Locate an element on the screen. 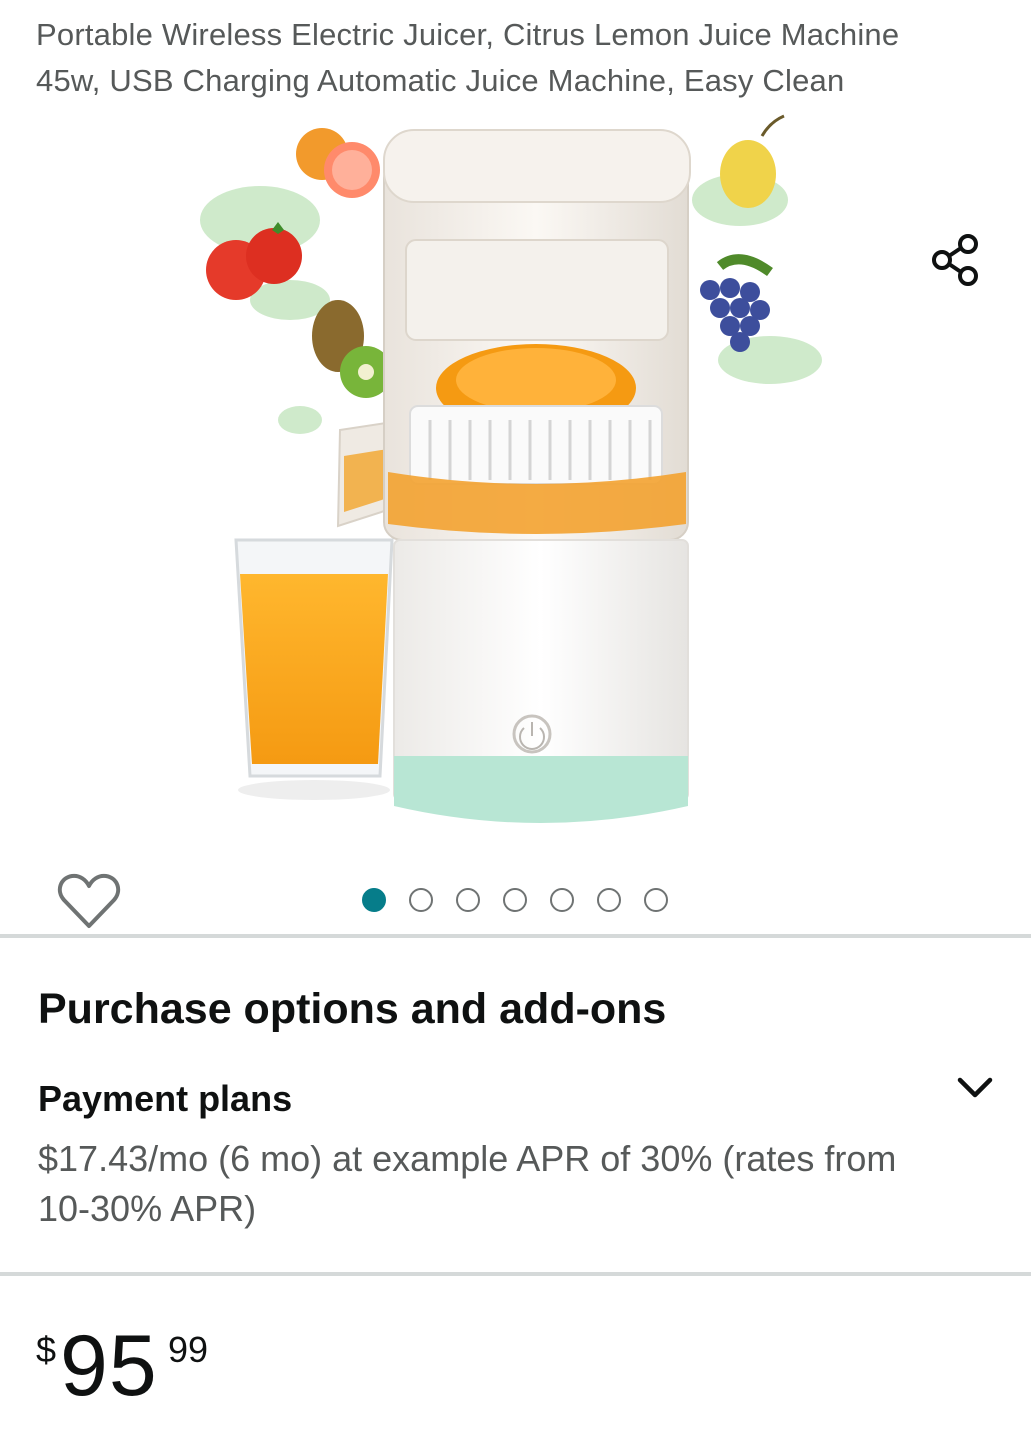 The height and width of the screenshot is (1440, 1031). image-pagination-dots is located at coordinates (515, 900).